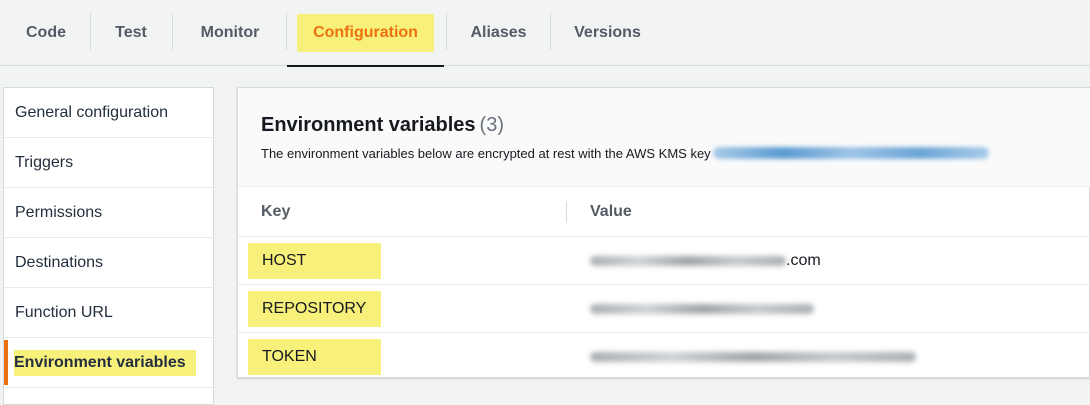 The height and width of the screenshot is (405, 1090). Describe the element at coordinates (108, 263) in the screenshot. I see `sidebar-item-destinations: Destinations` at that location.